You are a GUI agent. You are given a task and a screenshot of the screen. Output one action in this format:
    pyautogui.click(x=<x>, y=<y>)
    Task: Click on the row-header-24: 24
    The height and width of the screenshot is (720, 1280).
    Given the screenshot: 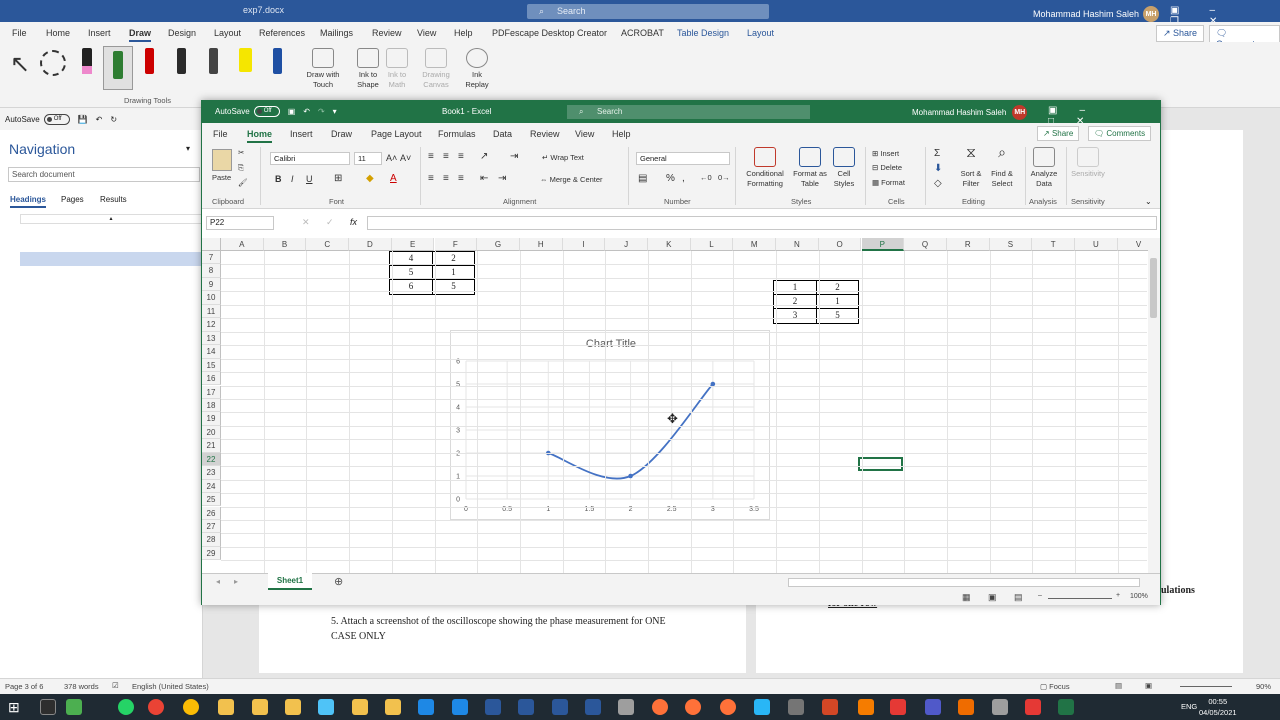 What is the action you would take?
    pyautogui.click(x=211, y=486)
    